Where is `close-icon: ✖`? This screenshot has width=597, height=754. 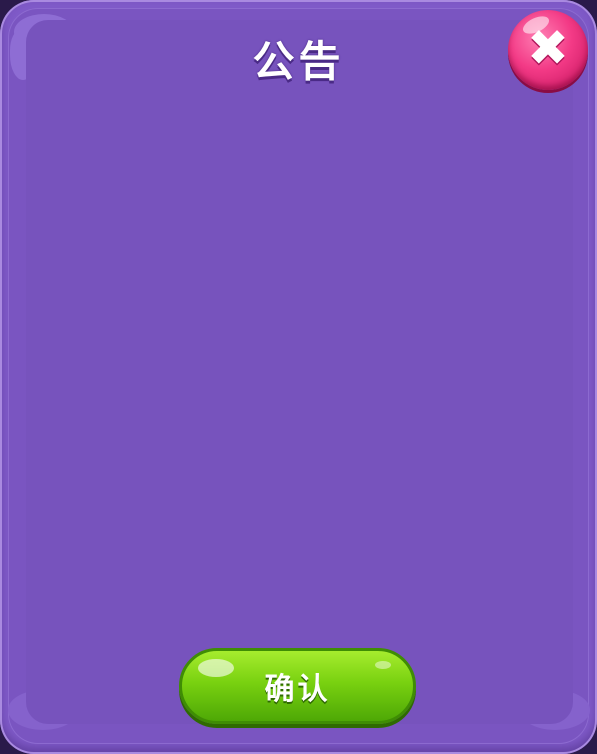
close-icon: ✖ is located at coordinates (548, 48).